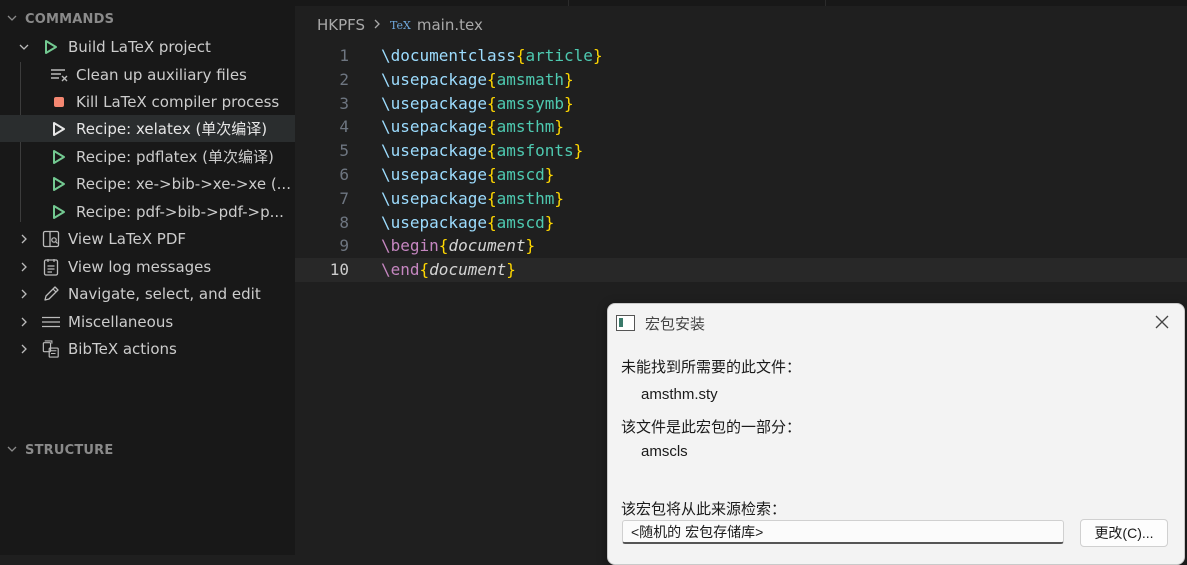 This screenshot has height=565, width=1187. Describe the element at coordinates (344, 174) in the screenshot. I see `line-number: 6` at that location.